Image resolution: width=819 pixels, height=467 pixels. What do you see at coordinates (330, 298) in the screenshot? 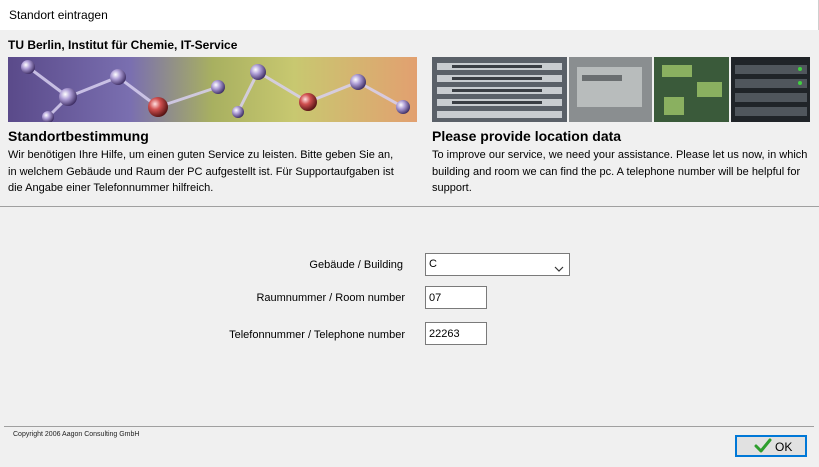
I see `room-label: Raumnummer / Room number` at bounding box center [330, 298].